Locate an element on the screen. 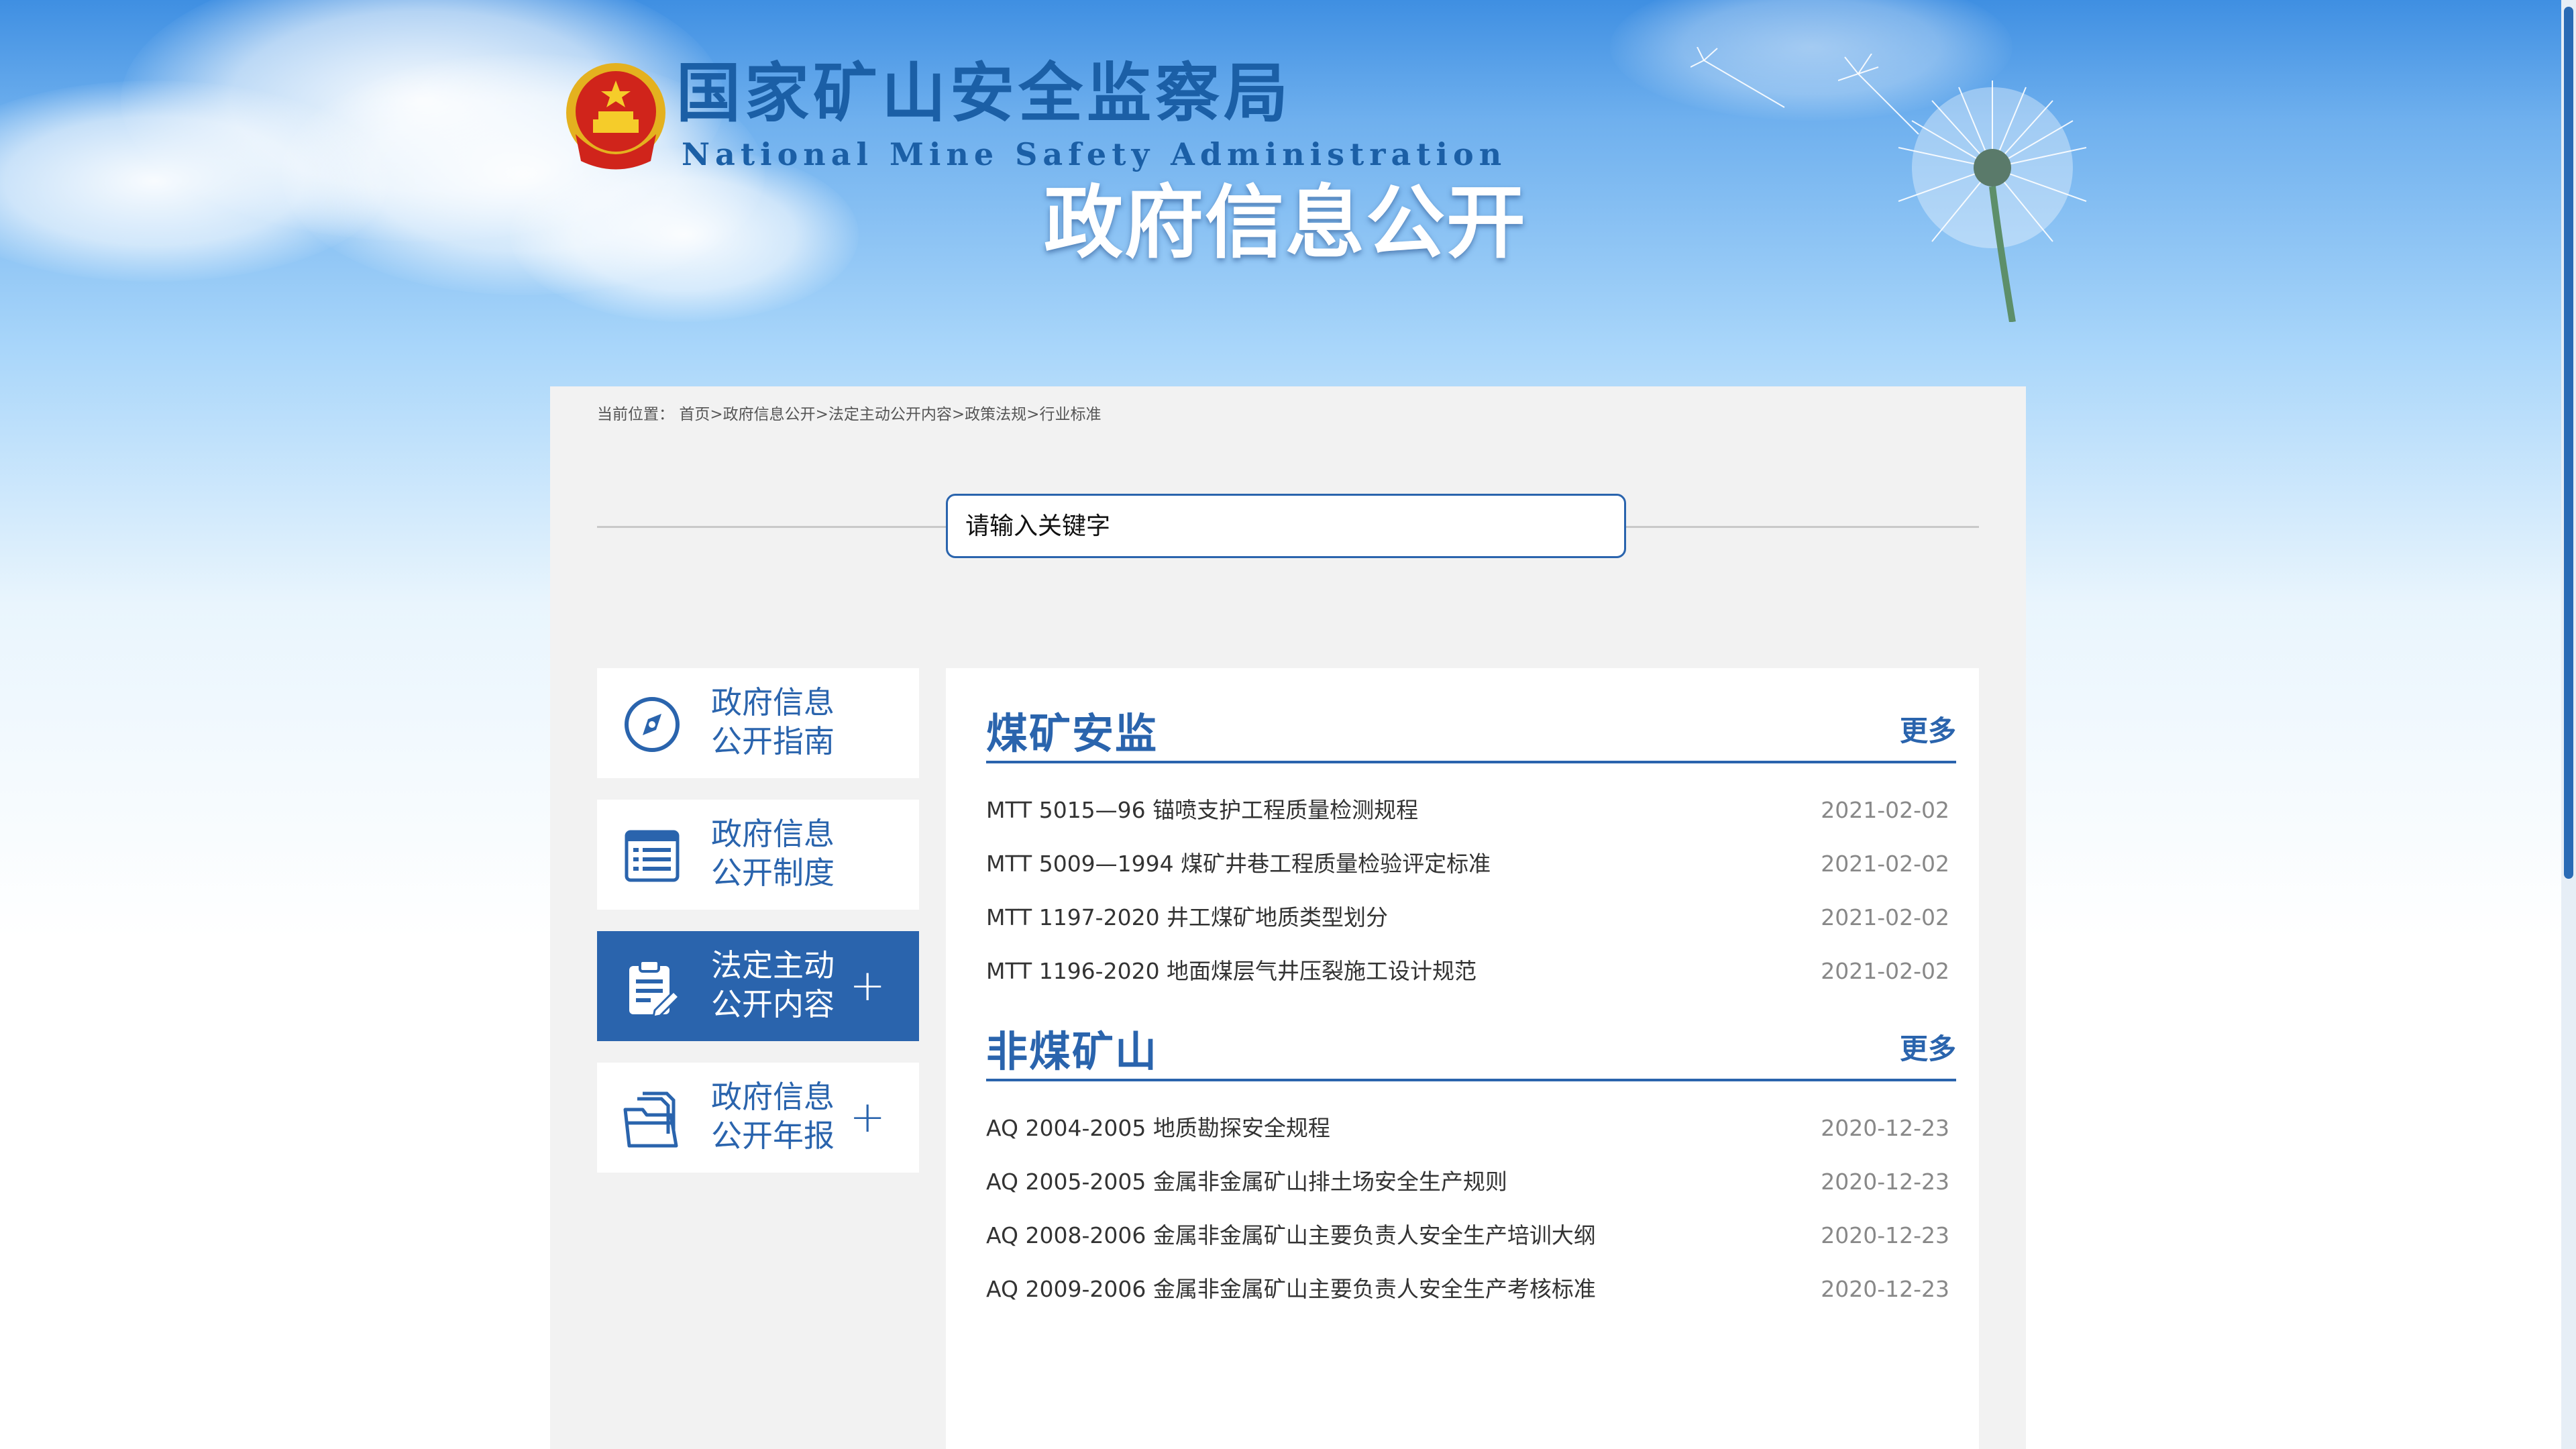 This screenshot has height=1449, width=2576. list-document-icon is located at coordinates (652, 856).